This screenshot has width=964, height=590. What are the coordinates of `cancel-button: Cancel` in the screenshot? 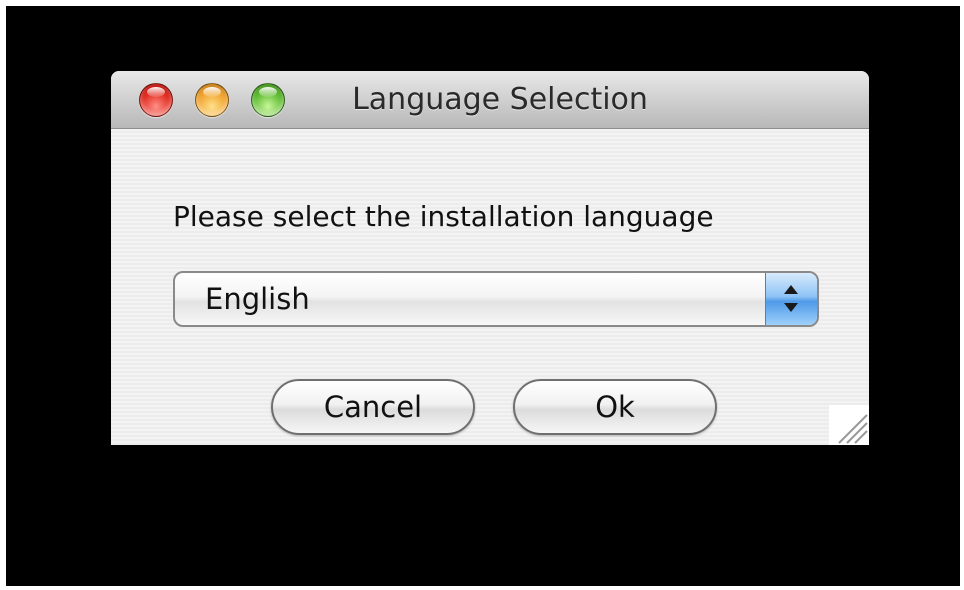 It's located at (373, 407).